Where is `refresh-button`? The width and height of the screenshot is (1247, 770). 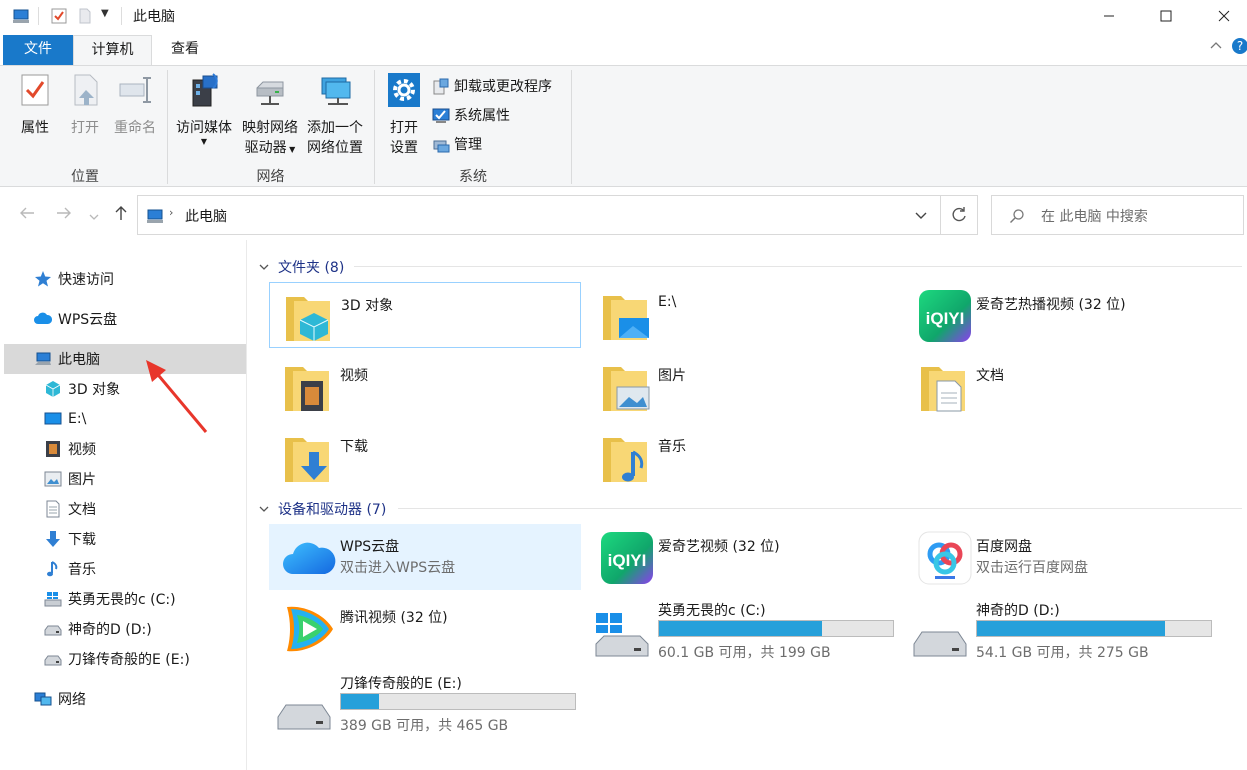
refresh-button is located at coordinates (959, 215).